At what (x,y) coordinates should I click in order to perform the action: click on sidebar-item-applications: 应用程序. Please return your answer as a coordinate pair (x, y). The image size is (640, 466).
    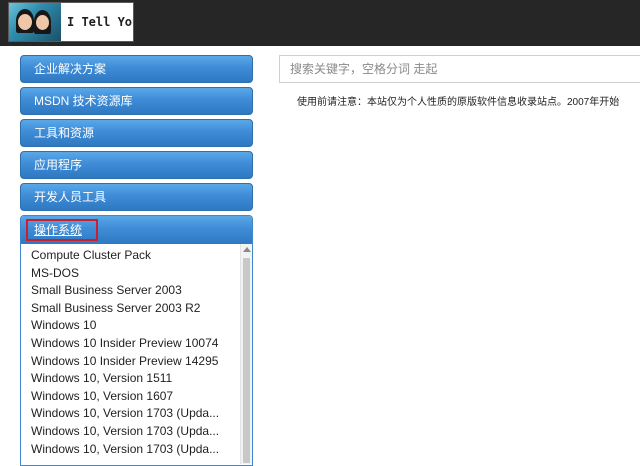
    Looking at the image, I should click on (136, 165).